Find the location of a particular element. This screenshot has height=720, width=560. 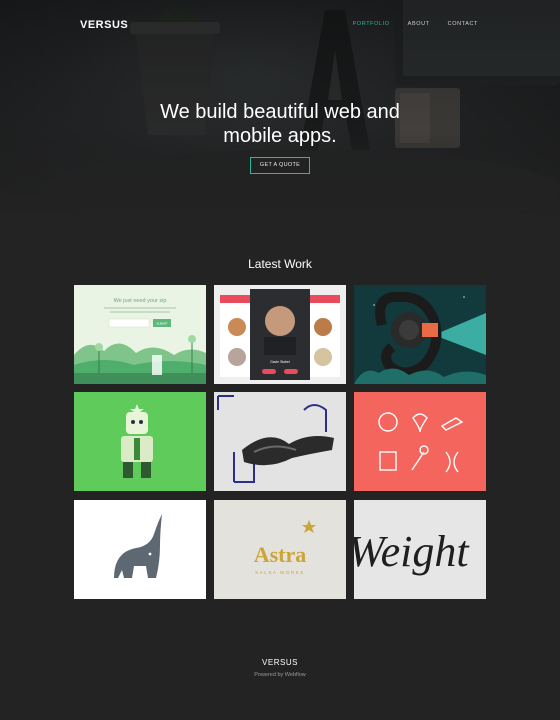

latest-work-title: Latest Work is located at coordinates (280, 264).